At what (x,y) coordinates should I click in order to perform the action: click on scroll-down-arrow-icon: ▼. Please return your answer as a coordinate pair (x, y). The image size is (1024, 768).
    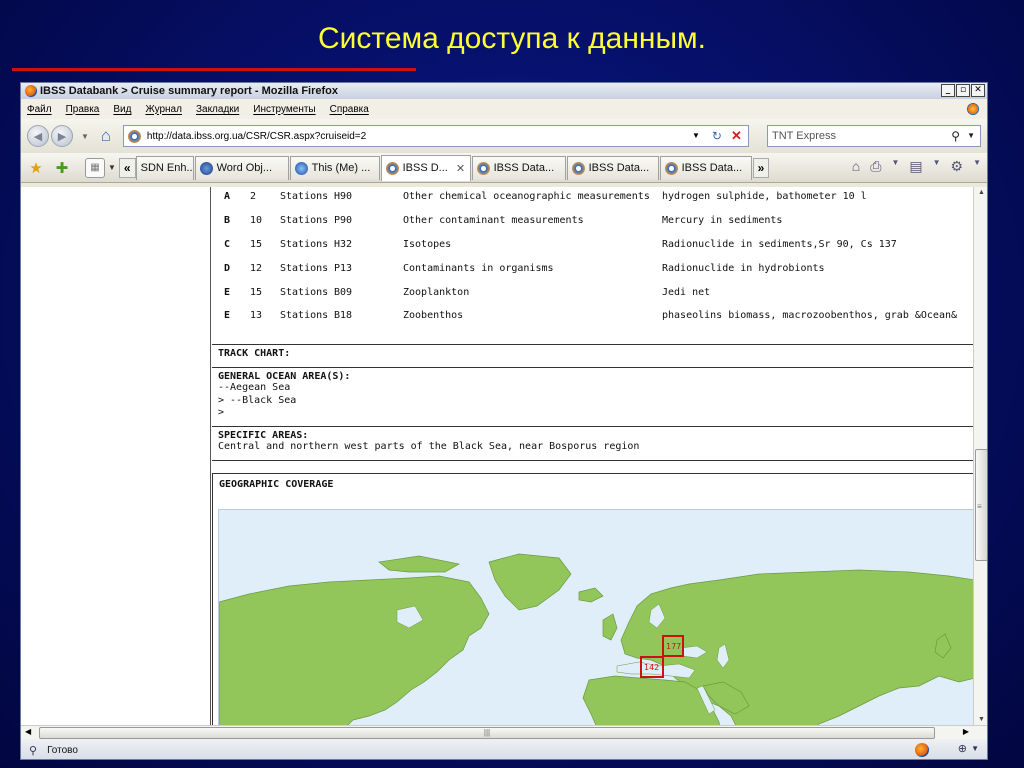
    Looking at the image, I should click on (981, 719).